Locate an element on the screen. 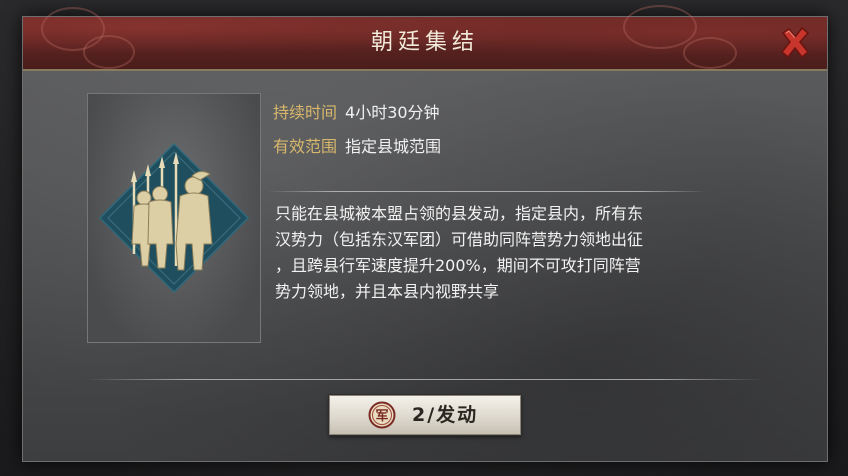 This screenshot has height=476, width=848. description-line: 汉势力（包括东汉军团）可借助同阵营势力领地出征 is located at coordinates (459, 239).